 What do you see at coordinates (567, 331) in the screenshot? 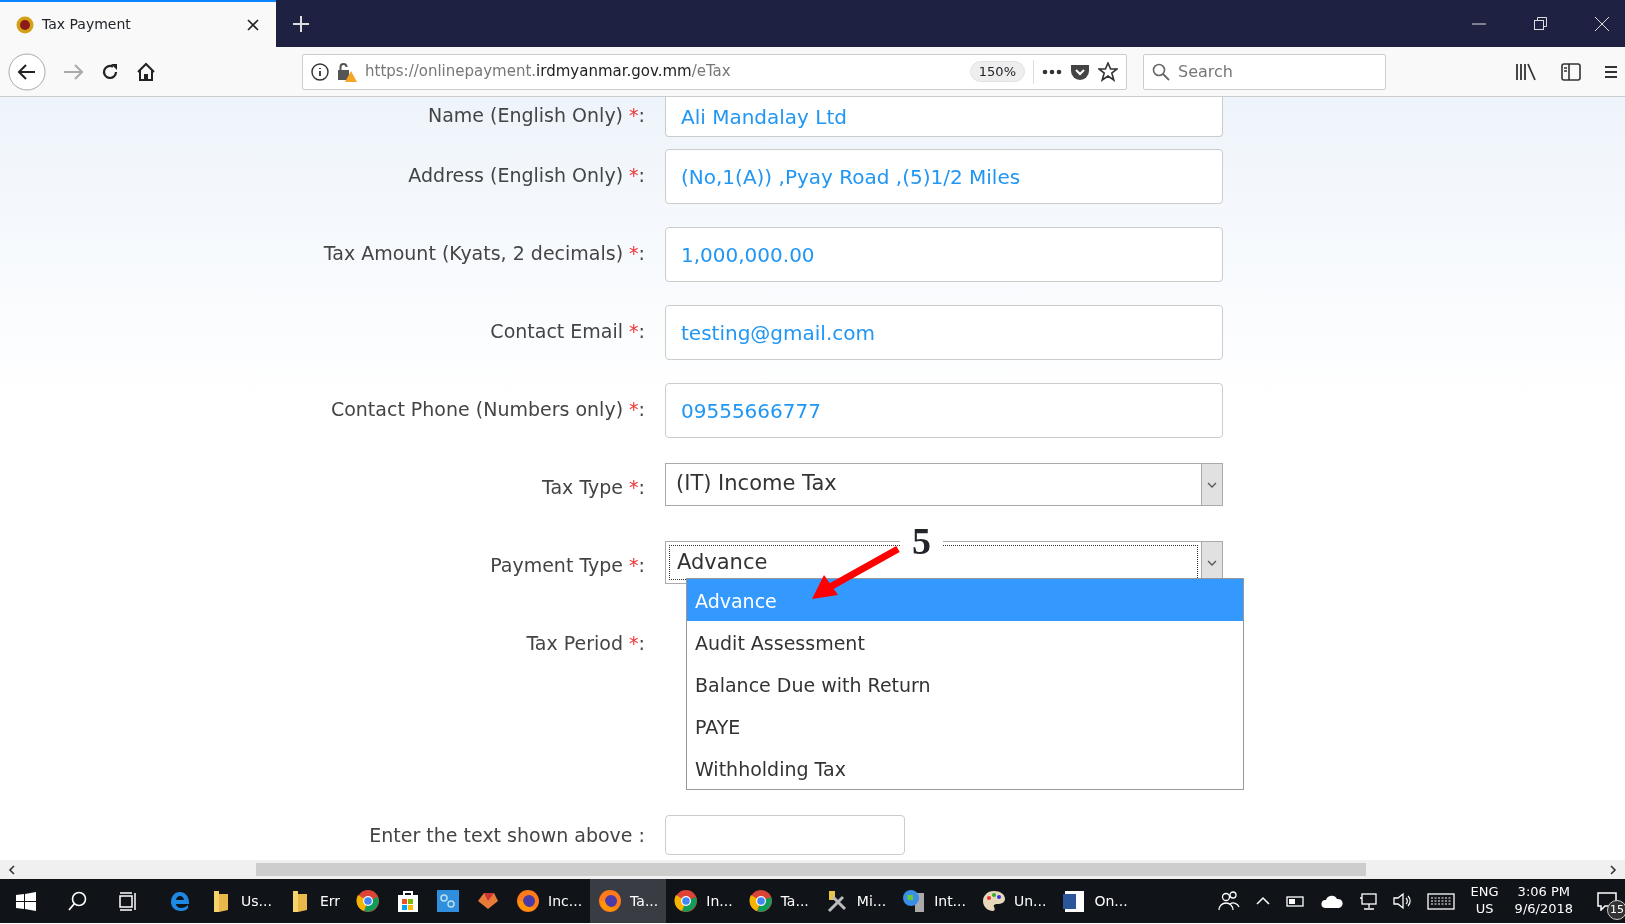
I see `field-label: Contact Email *:` at bounding box center [567, 331].